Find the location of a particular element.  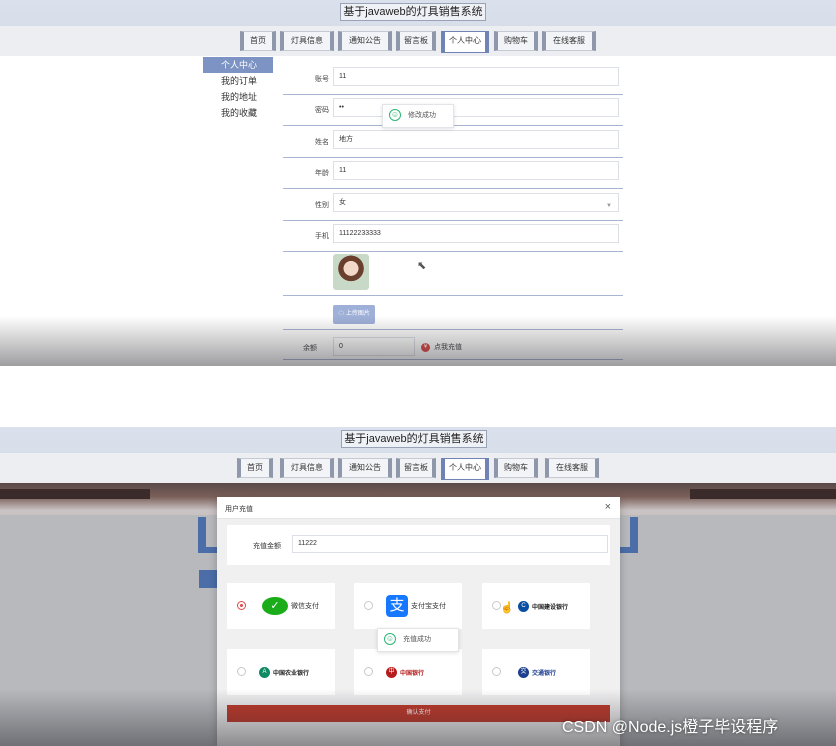

recharge-success-text: 充值成功 is located at coordinates (416, 639).